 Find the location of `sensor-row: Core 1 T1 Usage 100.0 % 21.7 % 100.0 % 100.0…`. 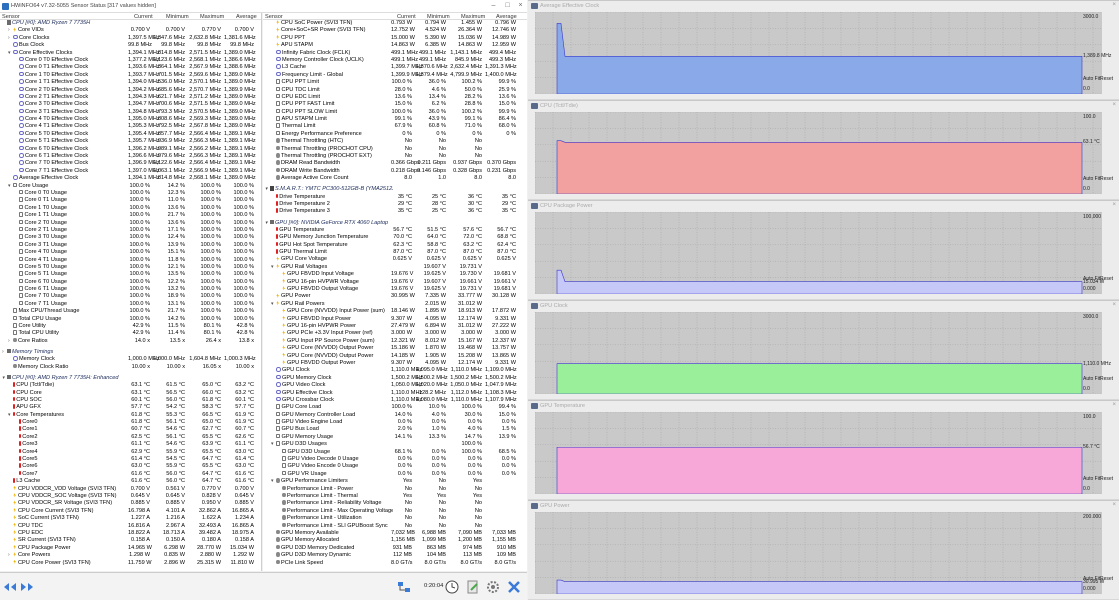

sensor-row: Core 1 T1 Usage 100.0 % 21.7 % 100.0 % 100.0… is located at coordinates (130, 215).